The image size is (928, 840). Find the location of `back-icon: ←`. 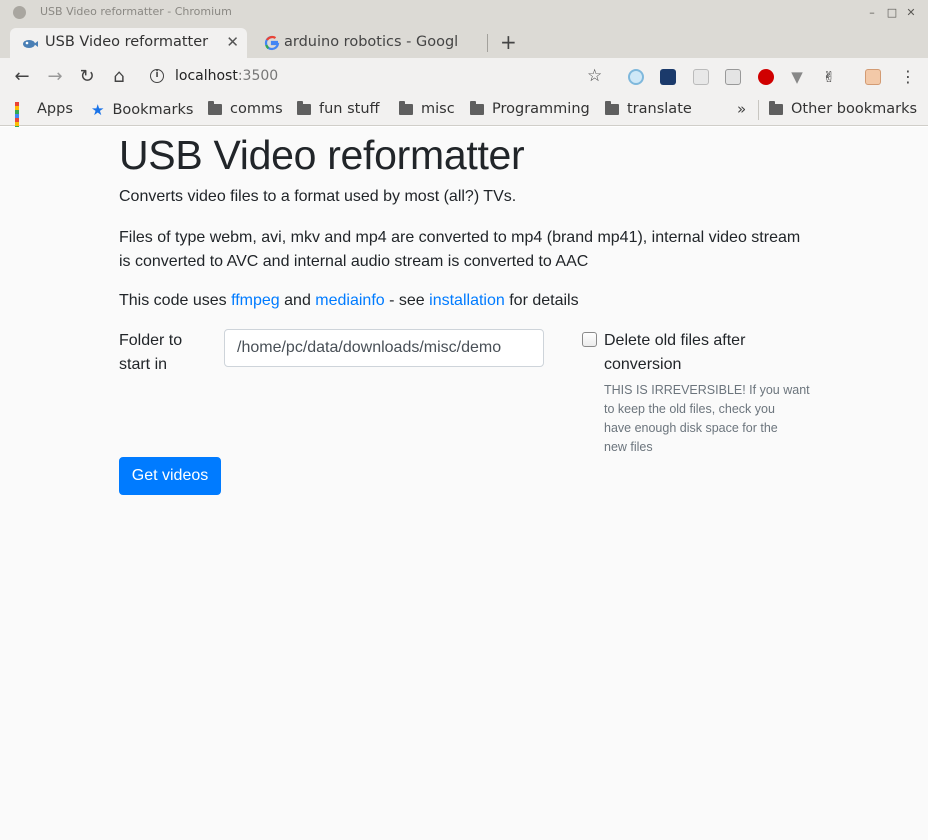

back-icon: ← is located at coordinates (22, 77).